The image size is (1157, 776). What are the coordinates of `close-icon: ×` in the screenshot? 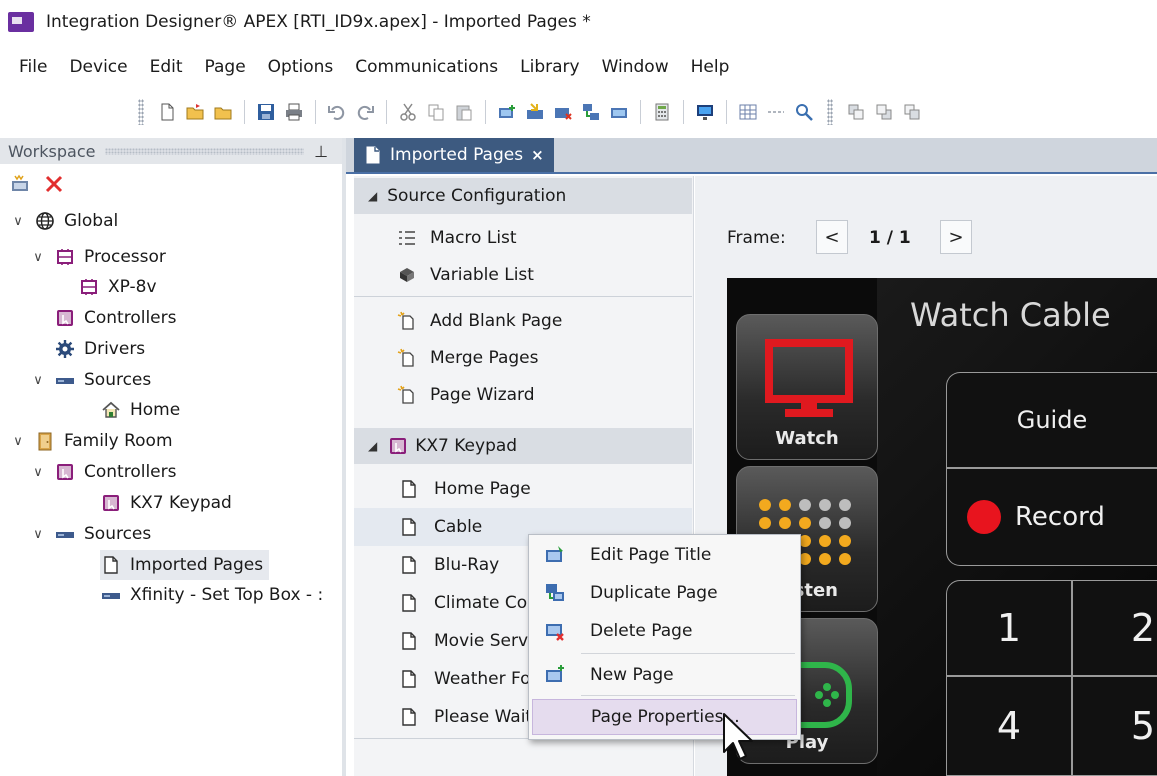 It's located at (537, 155).